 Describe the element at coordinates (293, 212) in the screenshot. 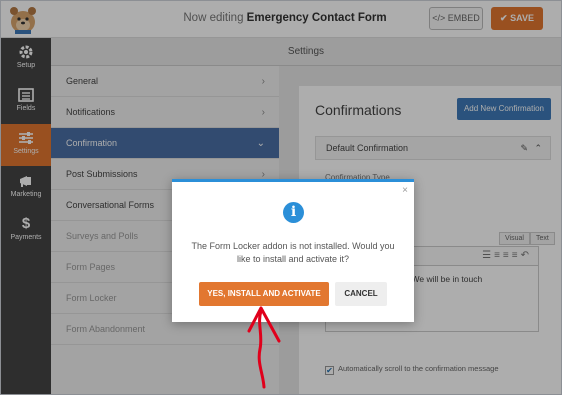

I see `info-icon: i` at that location.